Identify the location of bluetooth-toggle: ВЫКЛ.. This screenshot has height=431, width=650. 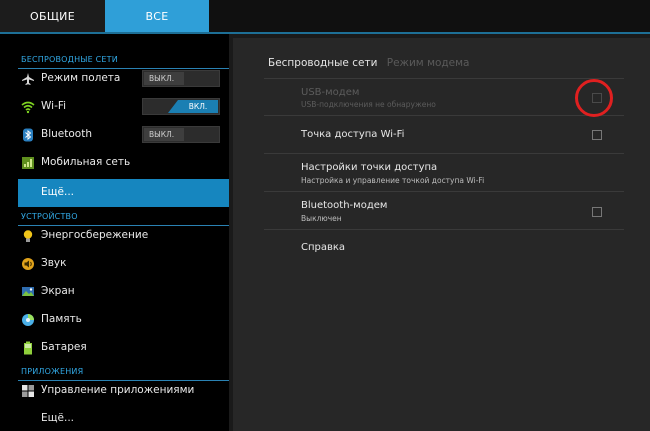
(181, 134).